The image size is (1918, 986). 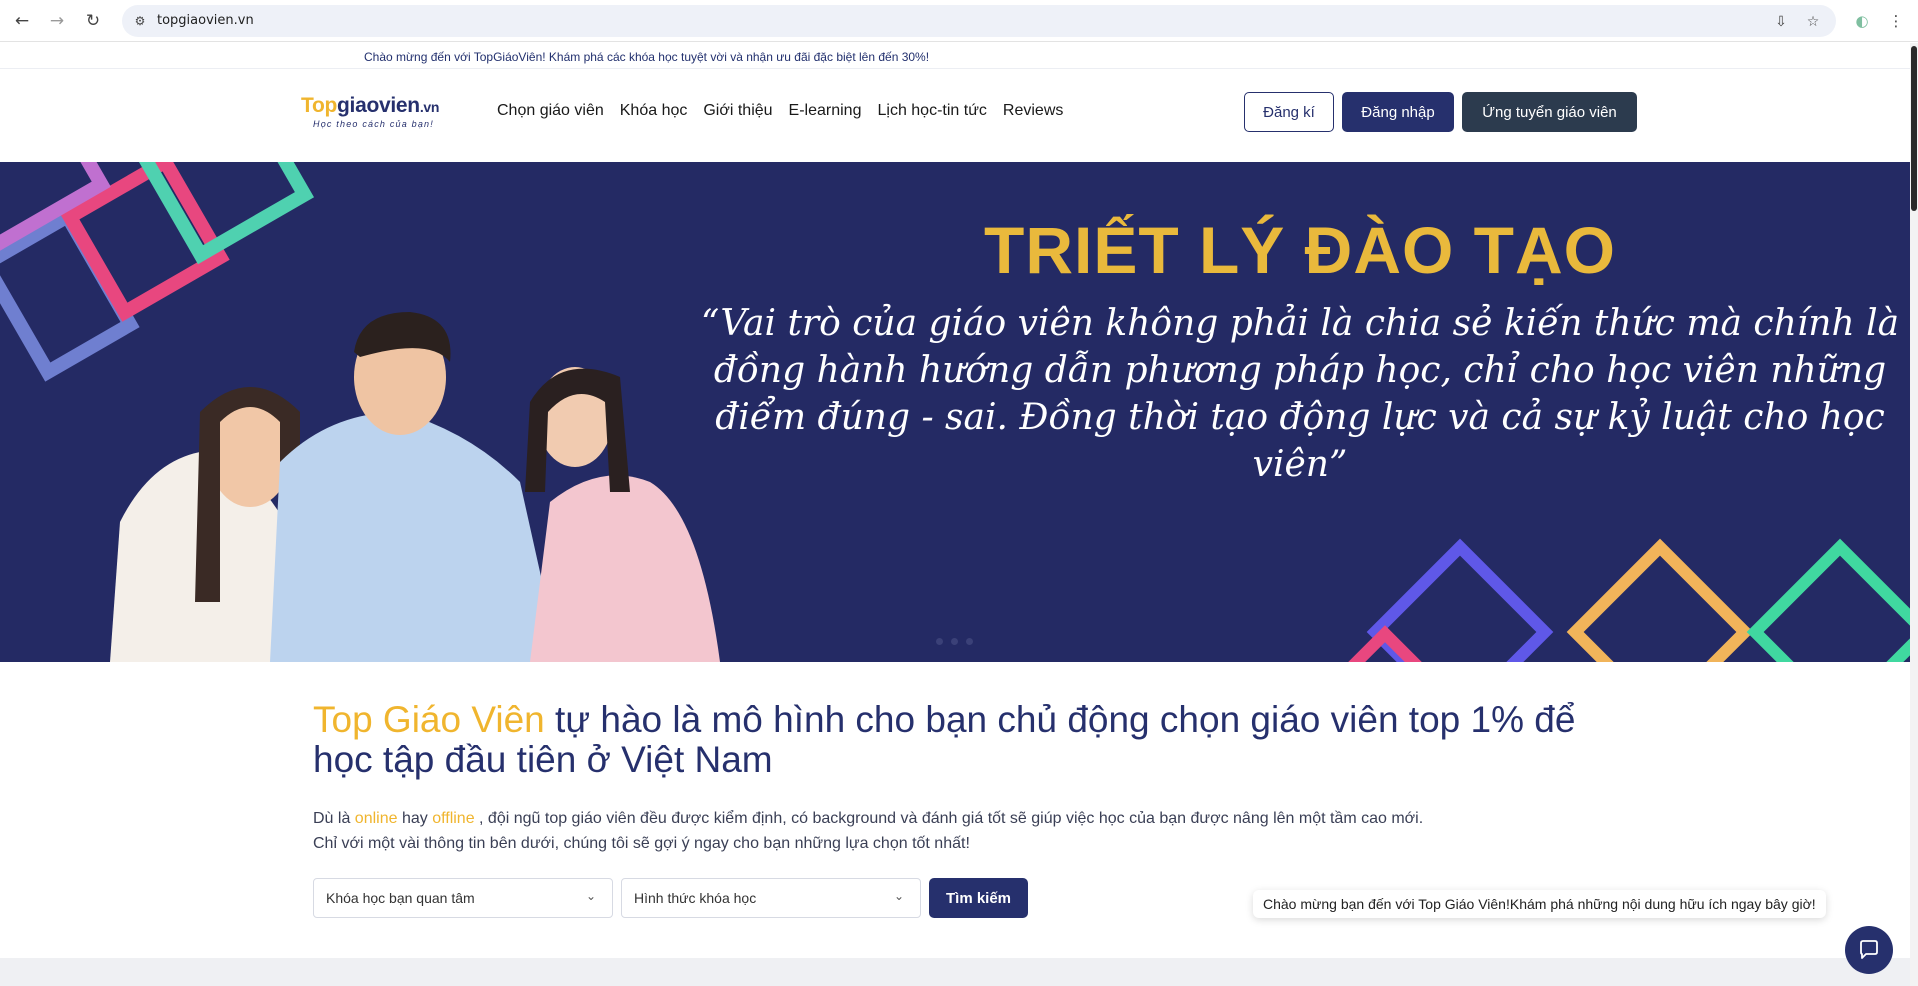 What do you see at coordinates (1813, 22) in the screenshot?
I see `bookmark-star-icon: ☆` at bounding box center [1813, 22].